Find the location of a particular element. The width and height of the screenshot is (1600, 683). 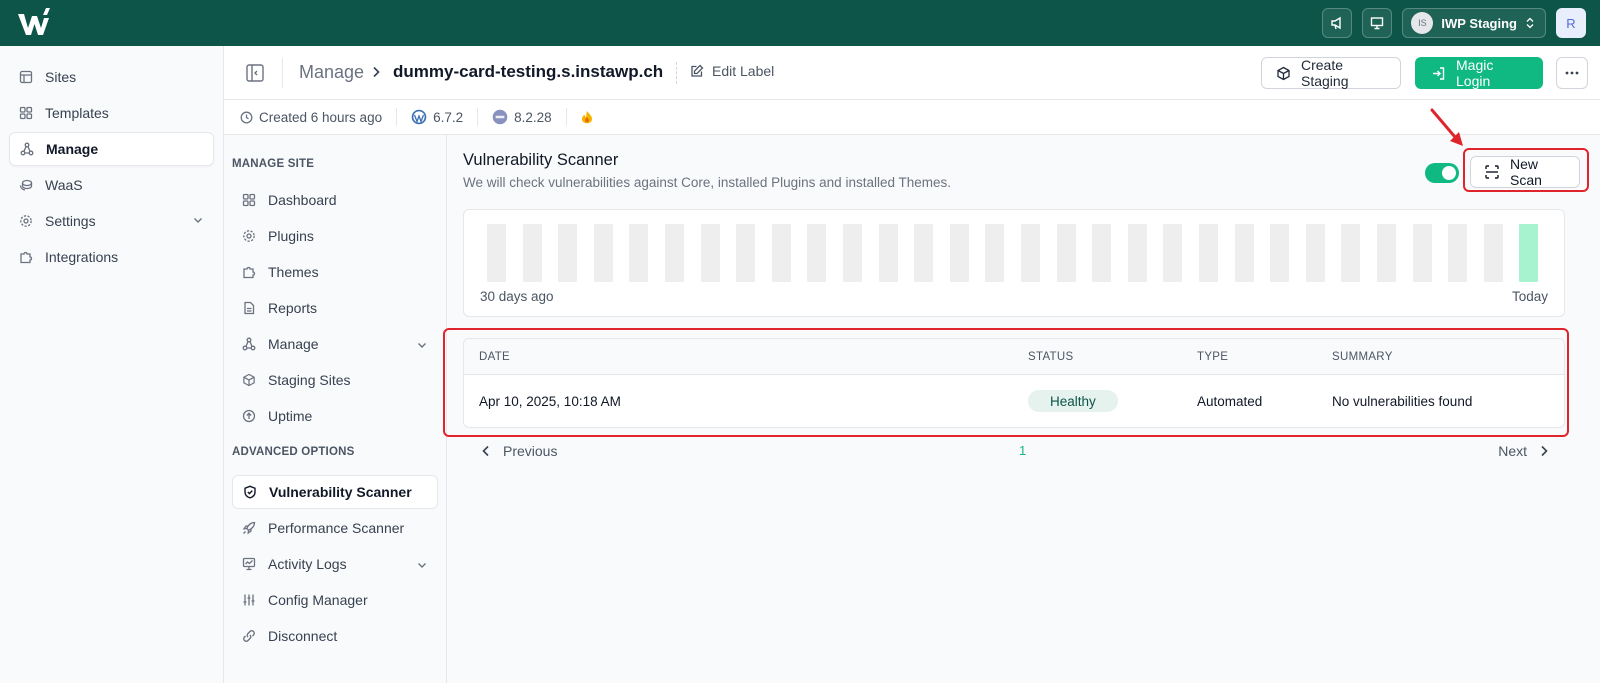

next-page-button: Next is located at coordinates (1523, 451).